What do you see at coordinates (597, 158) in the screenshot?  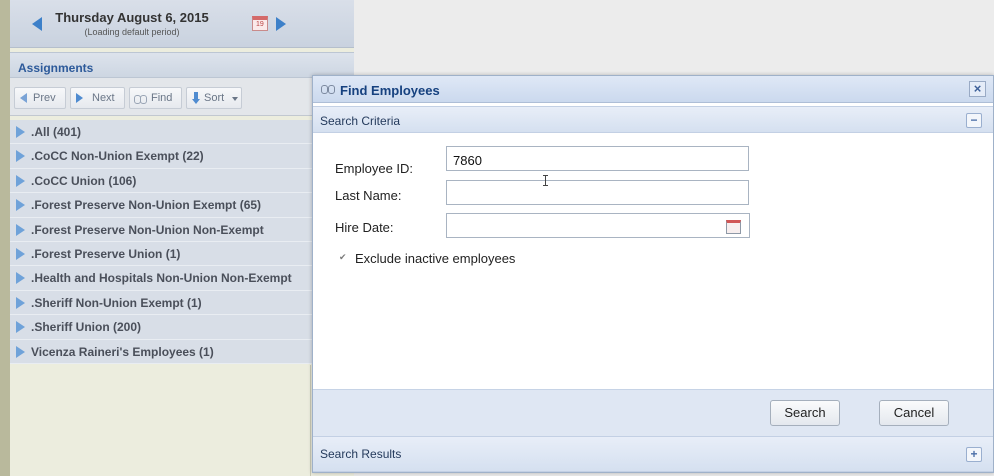 I see `employee-id-input` at bounding box center [597, 158].